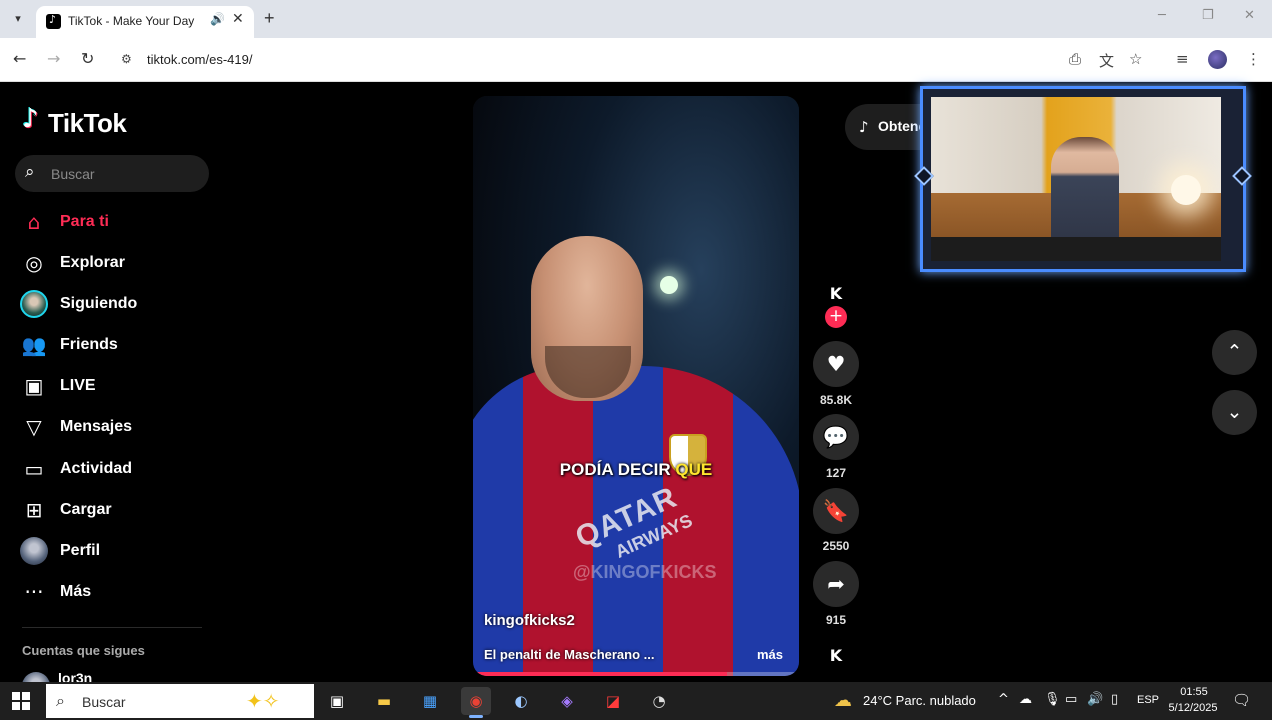 The width and height of the screenshot is (1272, 720). What do you see at coordinates (636, 19) in the screenshot?
I see `browser-tab-strip: ▾ TikTok - Make Your Day 🔊 ✕ + ─ ❐ ✕` at bounding box center [636, 19].